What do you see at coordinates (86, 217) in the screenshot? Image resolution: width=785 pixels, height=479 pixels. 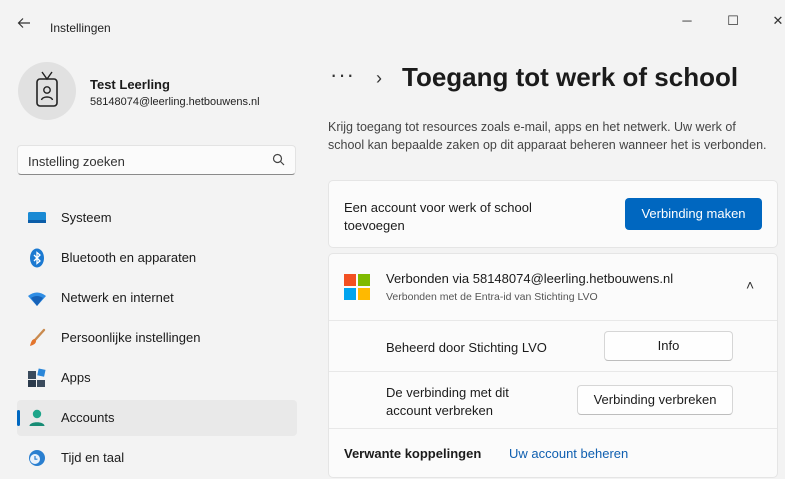 I see `sidebar-item-label: Systeem` at bounding box center [86, 217].